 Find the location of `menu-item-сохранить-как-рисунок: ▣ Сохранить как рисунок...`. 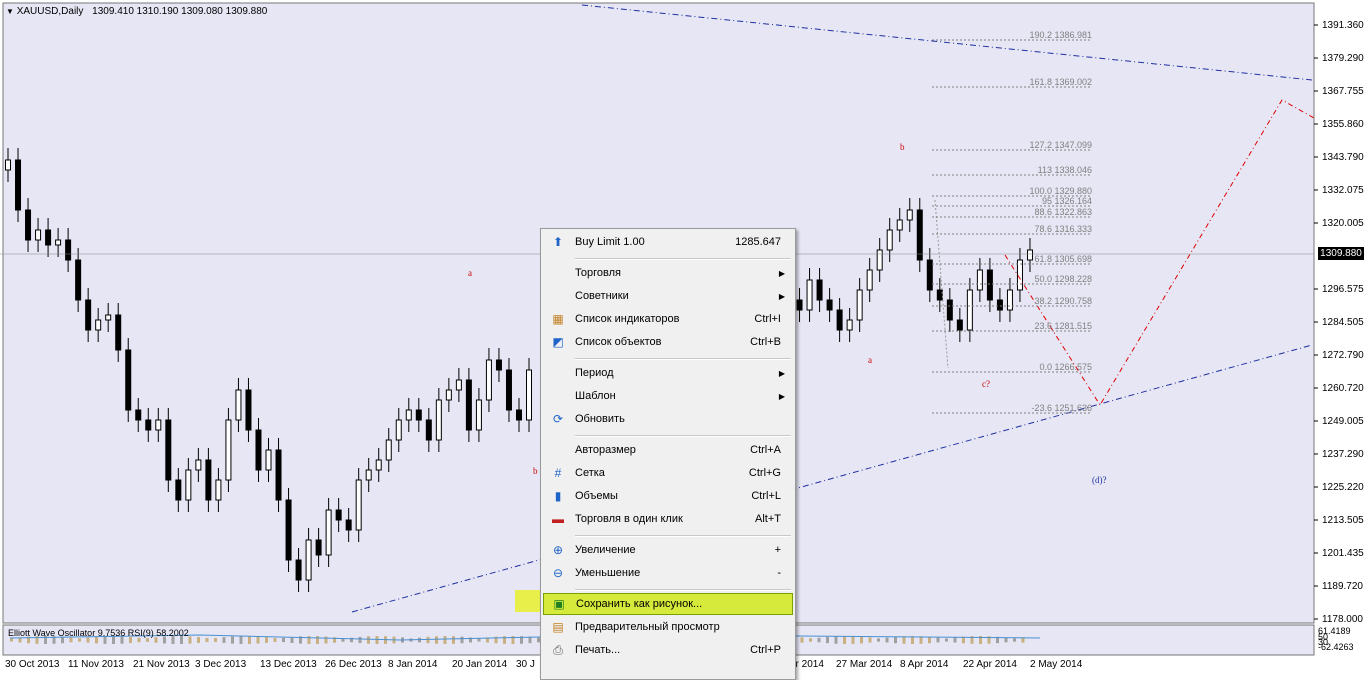

menu-item-сохранить-как-рисунок: ▣ Сохранить как рисунок... is located at coordinates (668, 604).